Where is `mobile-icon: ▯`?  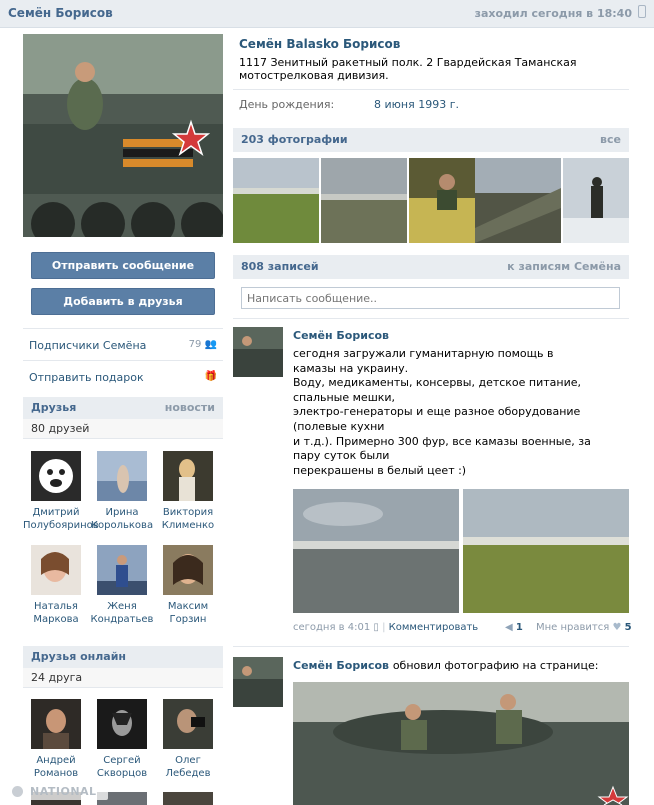
mobile-icon: ▯ is located at coordinates (376, 627).